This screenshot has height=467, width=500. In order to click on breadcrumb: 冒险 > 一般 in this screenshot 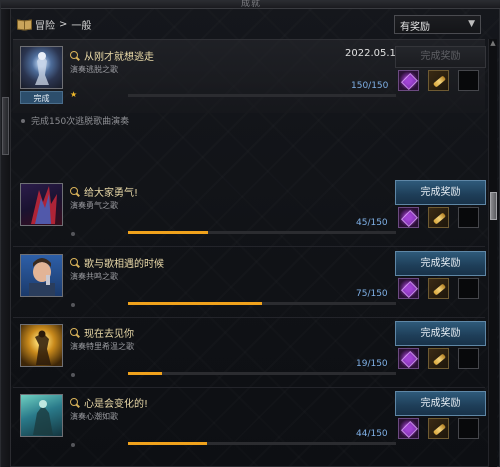, I will do `click(54, 24)`.